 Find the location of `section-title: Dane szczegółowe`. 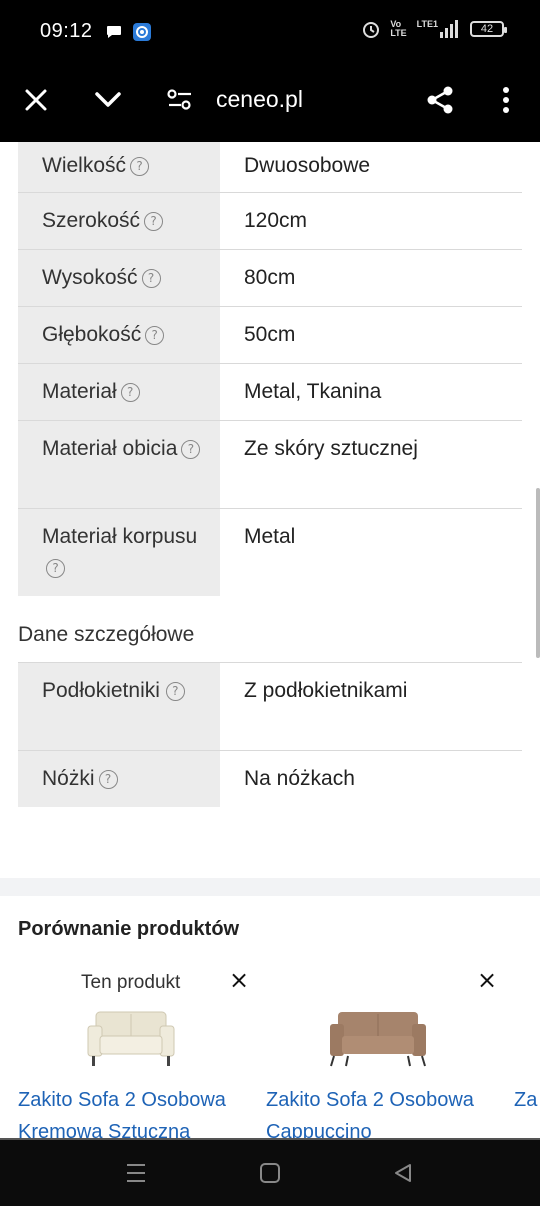

section-title: Dane szczegółowe is located at coordinates (106, 634).